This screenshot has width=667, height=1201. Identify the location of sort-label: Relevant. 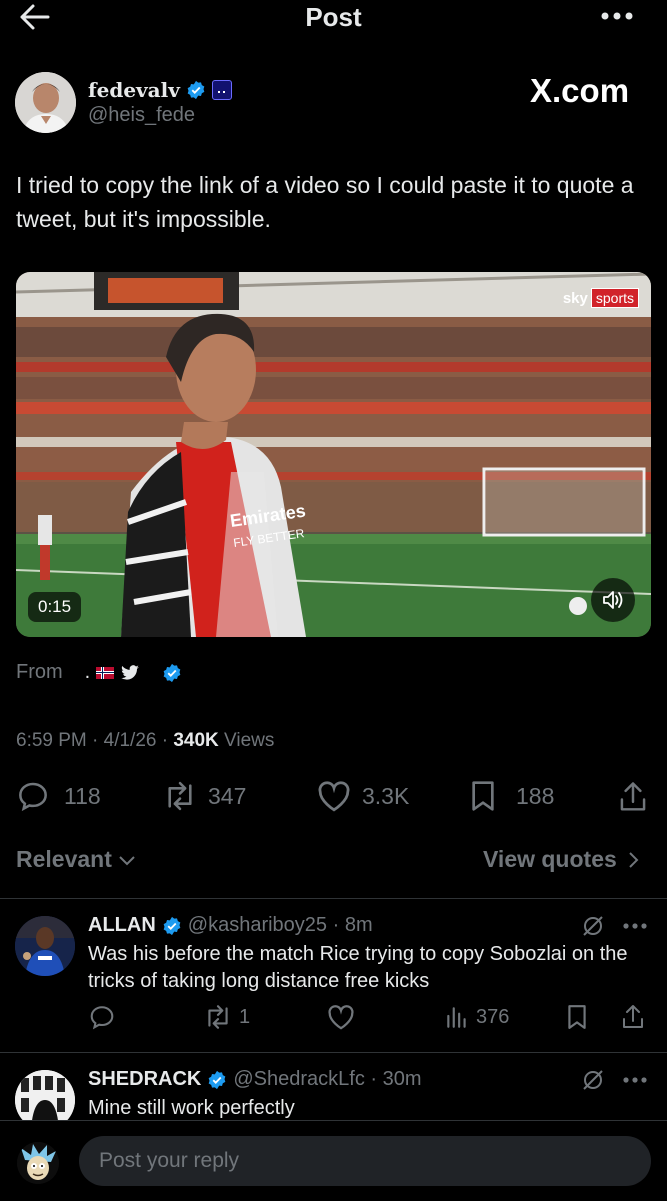
(64, 859).